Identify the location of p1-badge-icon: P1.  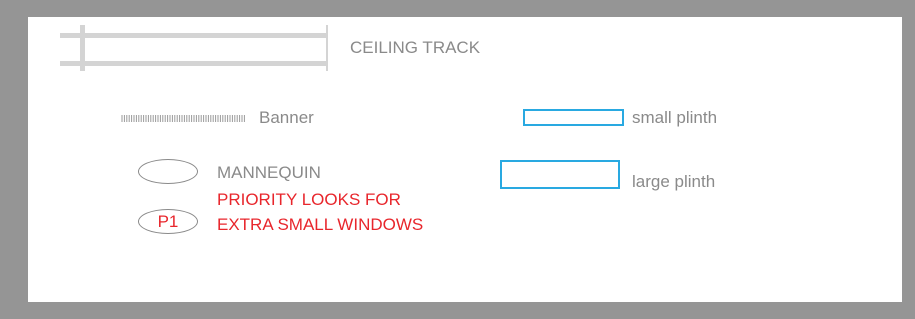
(168, 221).